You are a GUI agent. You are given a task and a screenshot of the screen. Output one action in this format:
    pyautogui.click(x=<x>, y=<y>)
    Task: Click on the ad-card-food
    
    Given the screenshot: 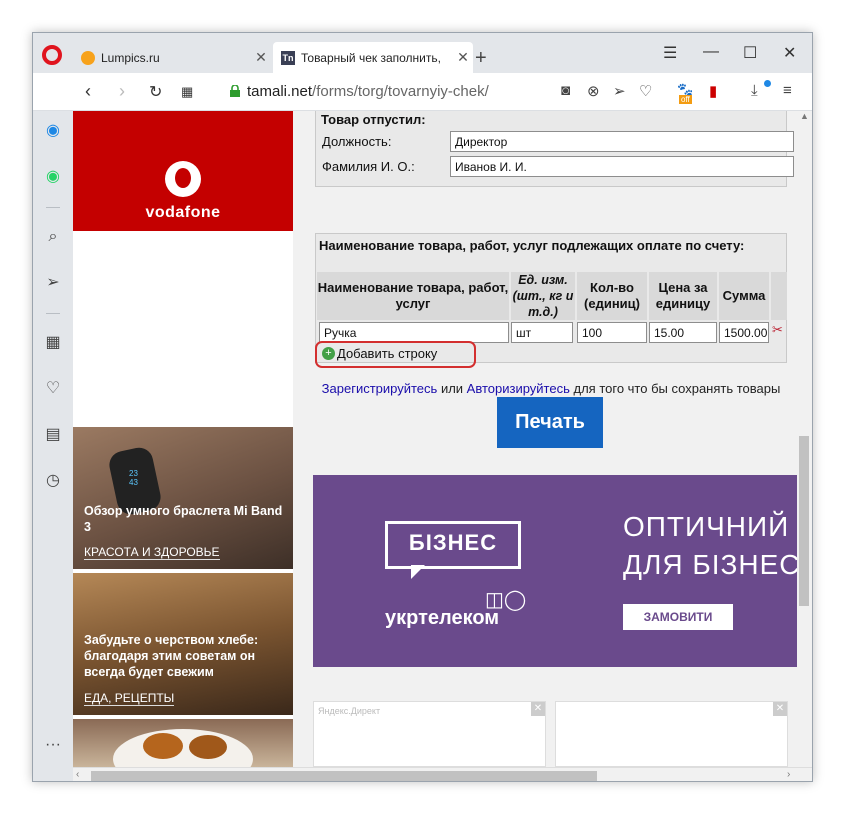 What is the action you would take?
    pyautogui.click(x=183, y=743)
    